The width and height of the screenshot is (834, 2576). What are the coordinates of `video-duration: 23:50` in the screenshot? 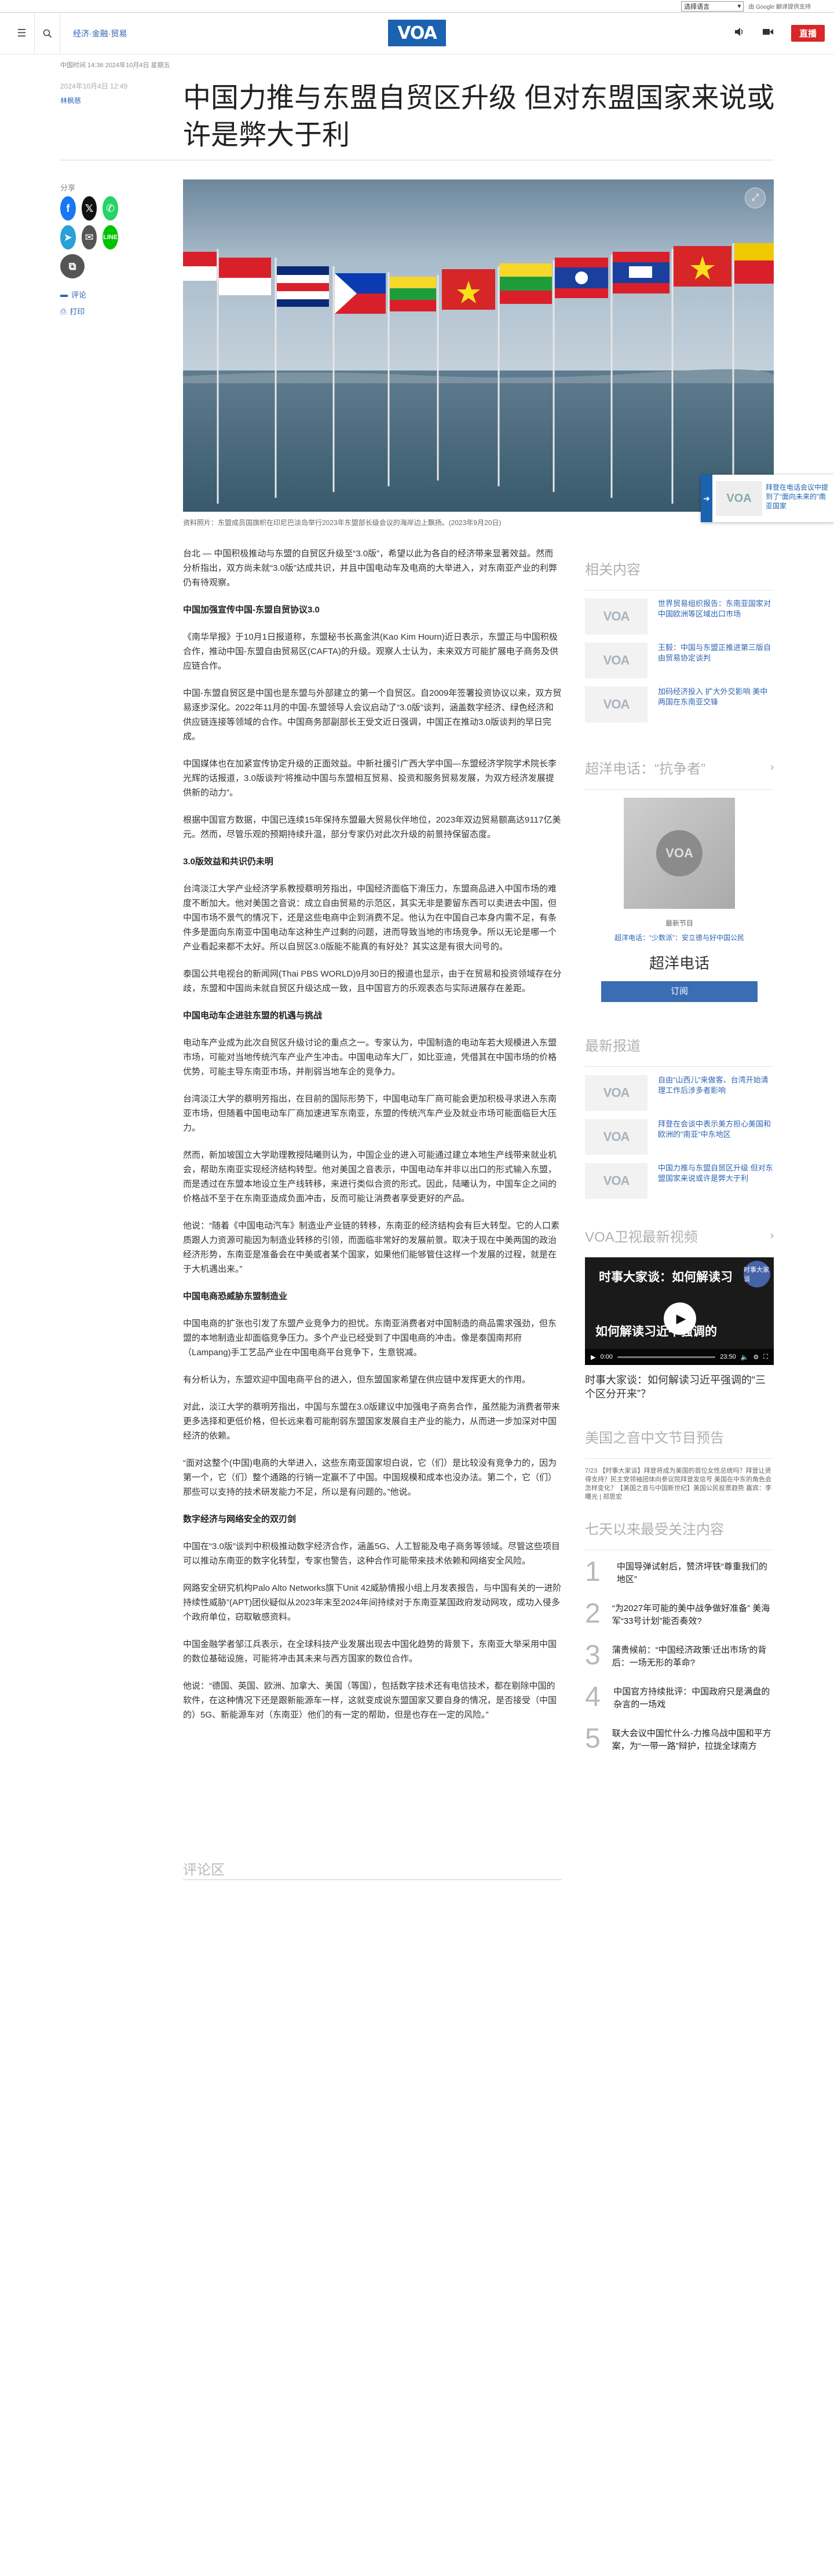 It's located at (728, 1356).